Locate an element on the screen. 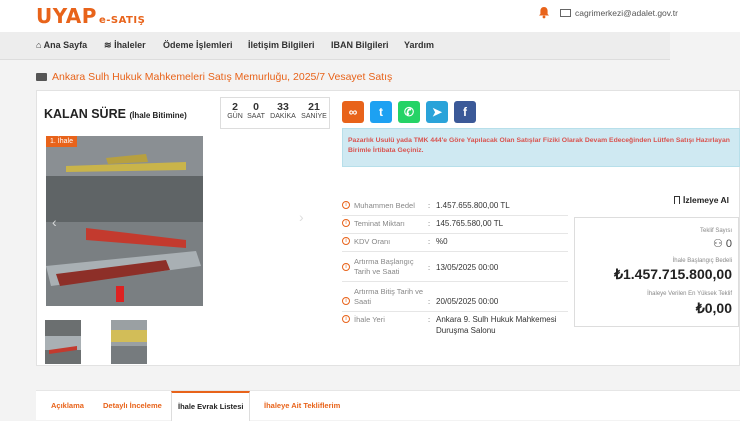 This screenshot has width=740, height=421. seconds-value: 21 is located at coordinates (314, 107).